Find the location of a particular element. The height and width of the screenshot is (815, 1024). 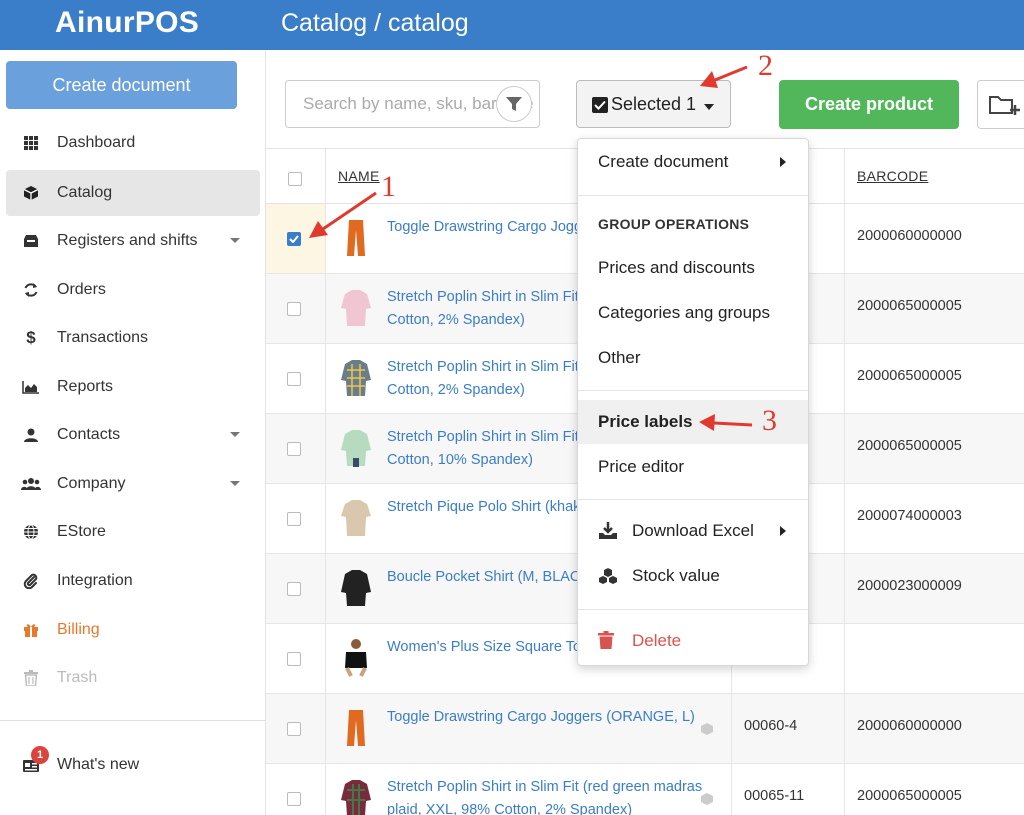

create-document-button: Create document is located at coordinates (121, 85).